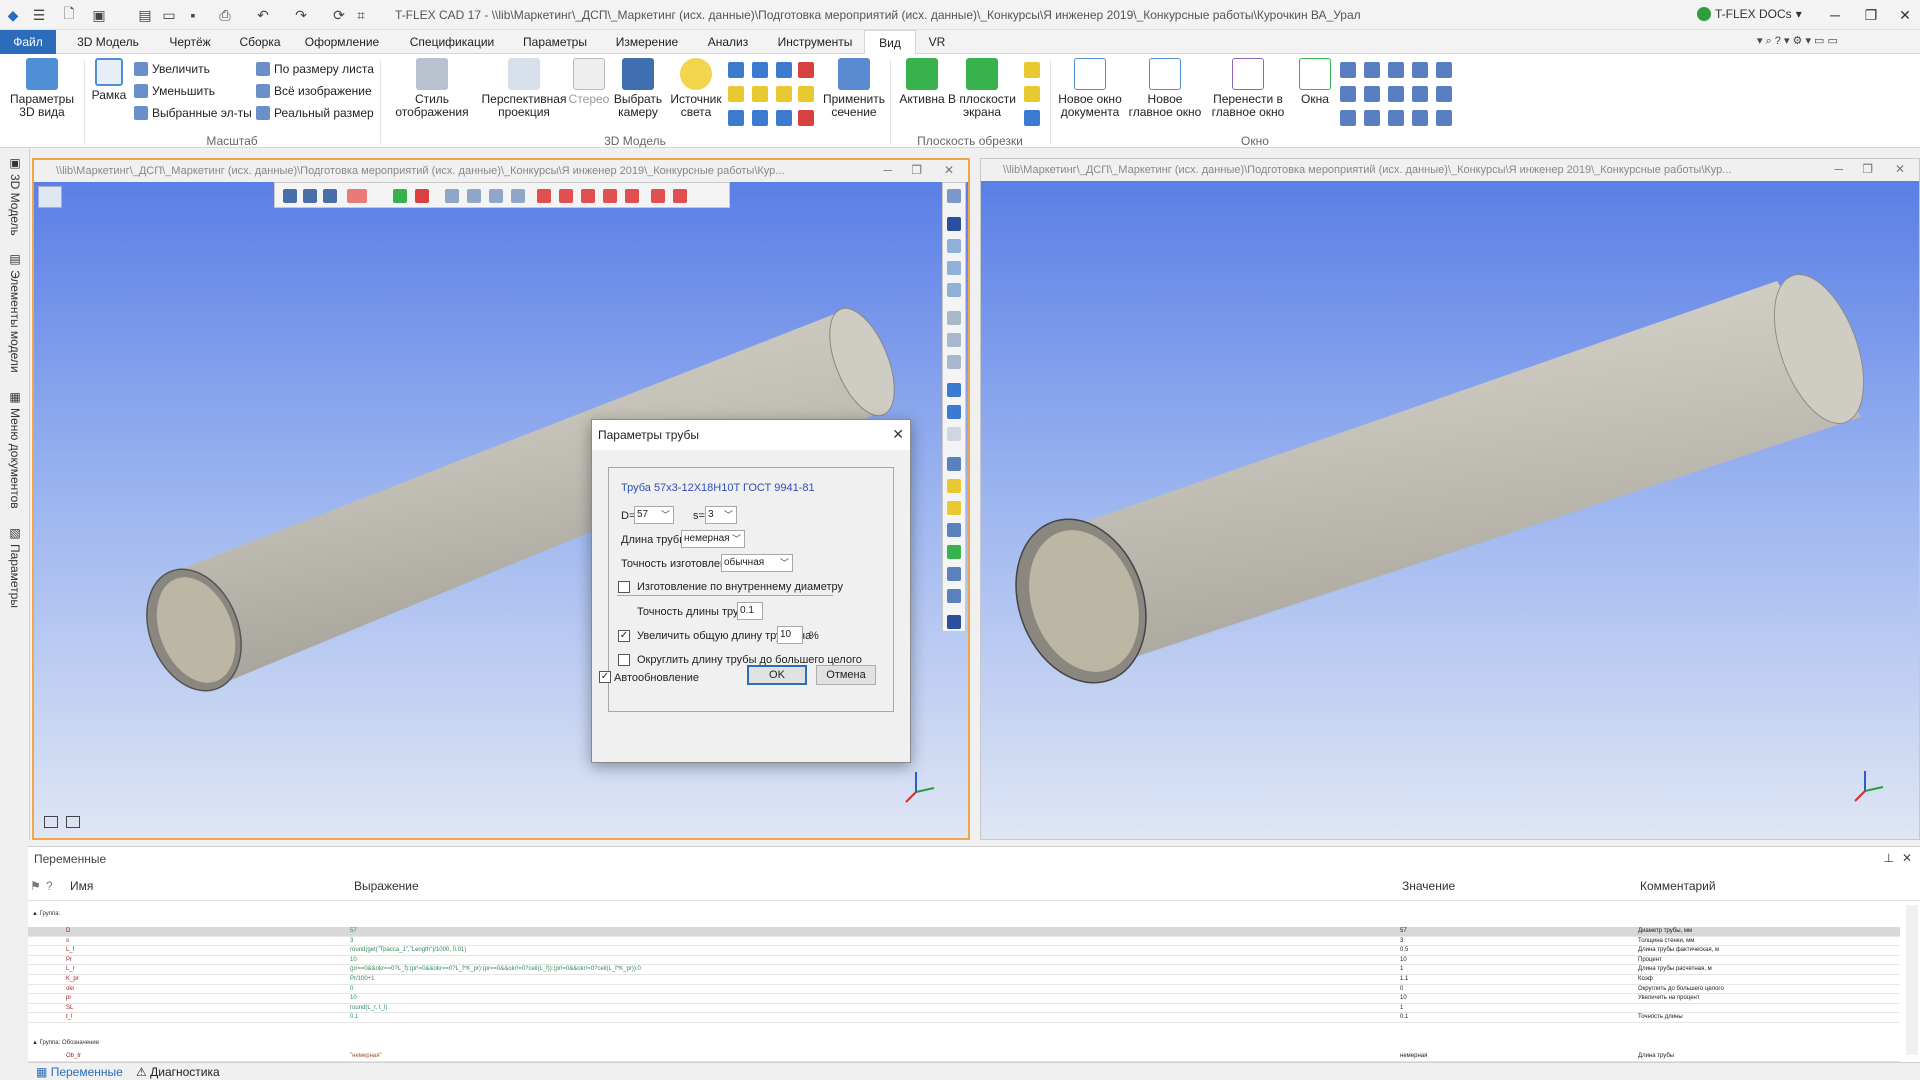 The height and width of the screenshot is (1080, 1920). What do you see at coordinates (42, 88) in the screenshot?
I see `params-3d-view-button: Параметры 3D вида` at bounding box center [42, 88].